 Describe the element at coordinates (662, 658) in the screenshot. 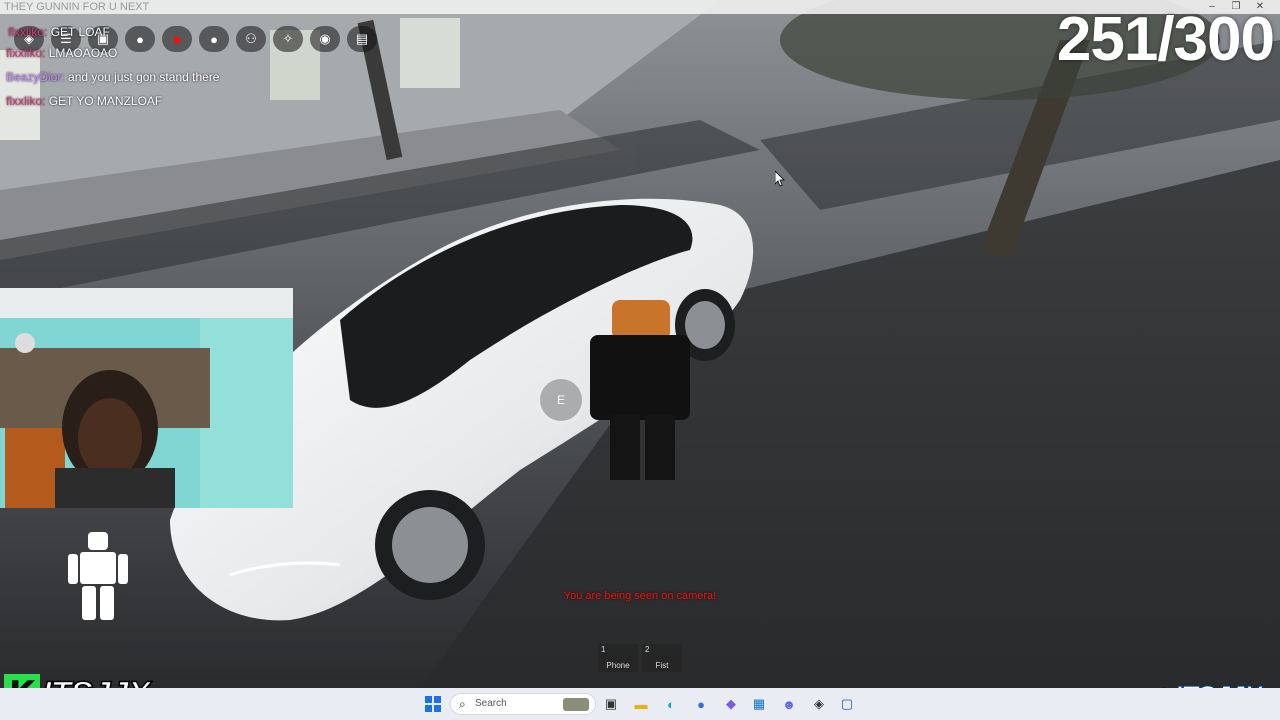

I see `hotbar-slot-fist: 2 Fist` at that location.